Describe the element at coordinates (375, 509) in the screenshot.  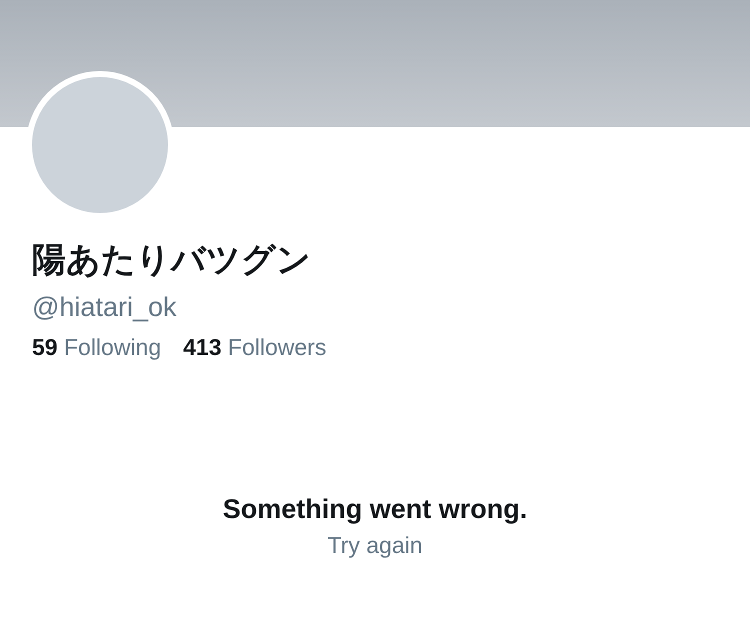
I see `error-message: Something went wrong.` at that location.